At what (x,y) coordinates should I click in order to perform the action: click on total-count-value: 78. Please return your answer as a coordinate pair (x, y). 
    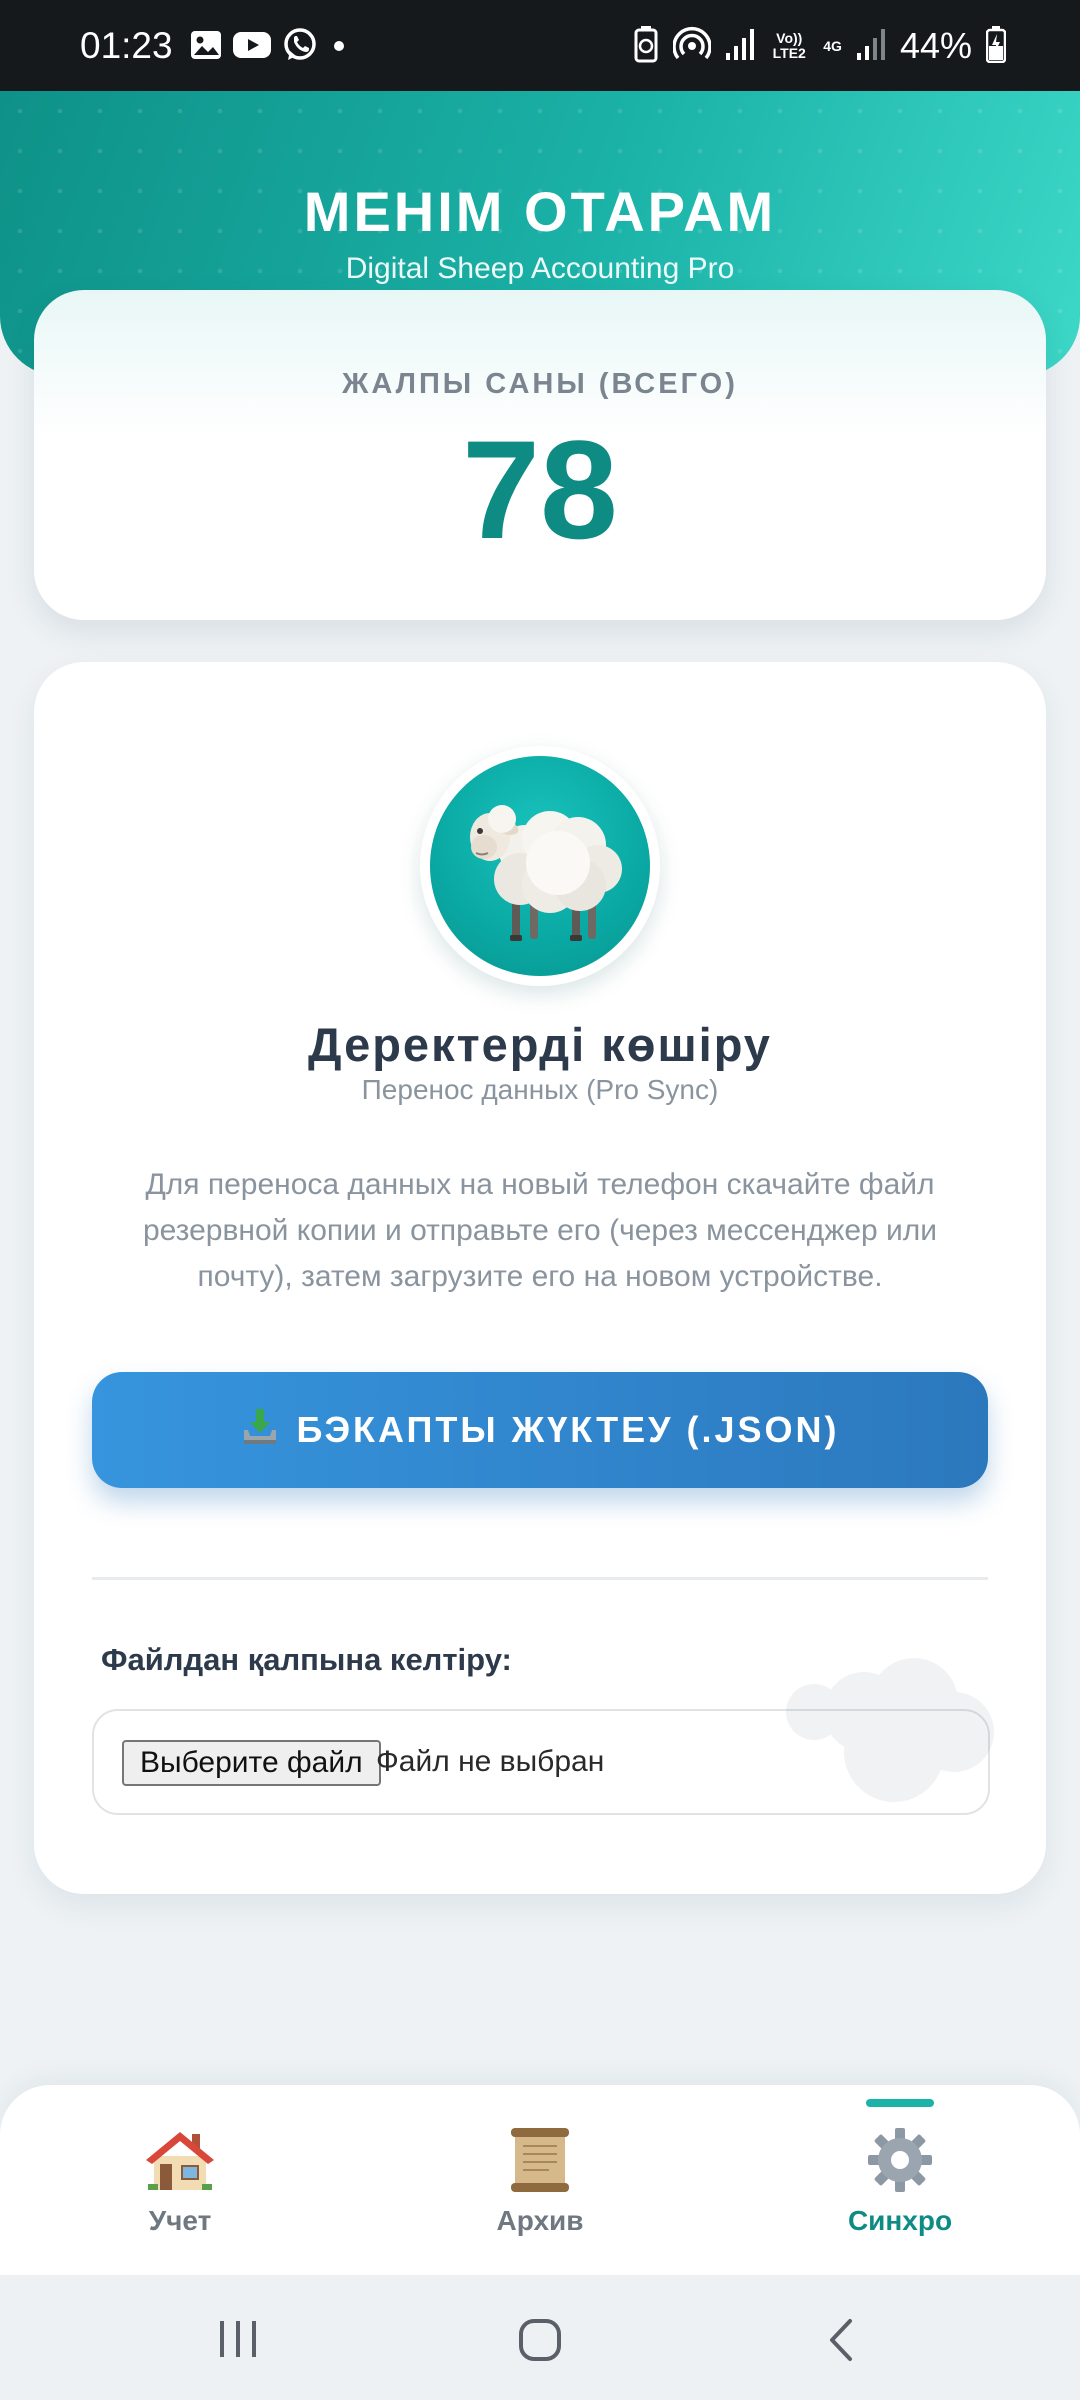
    Looking at the image, I should click on (540, 489).